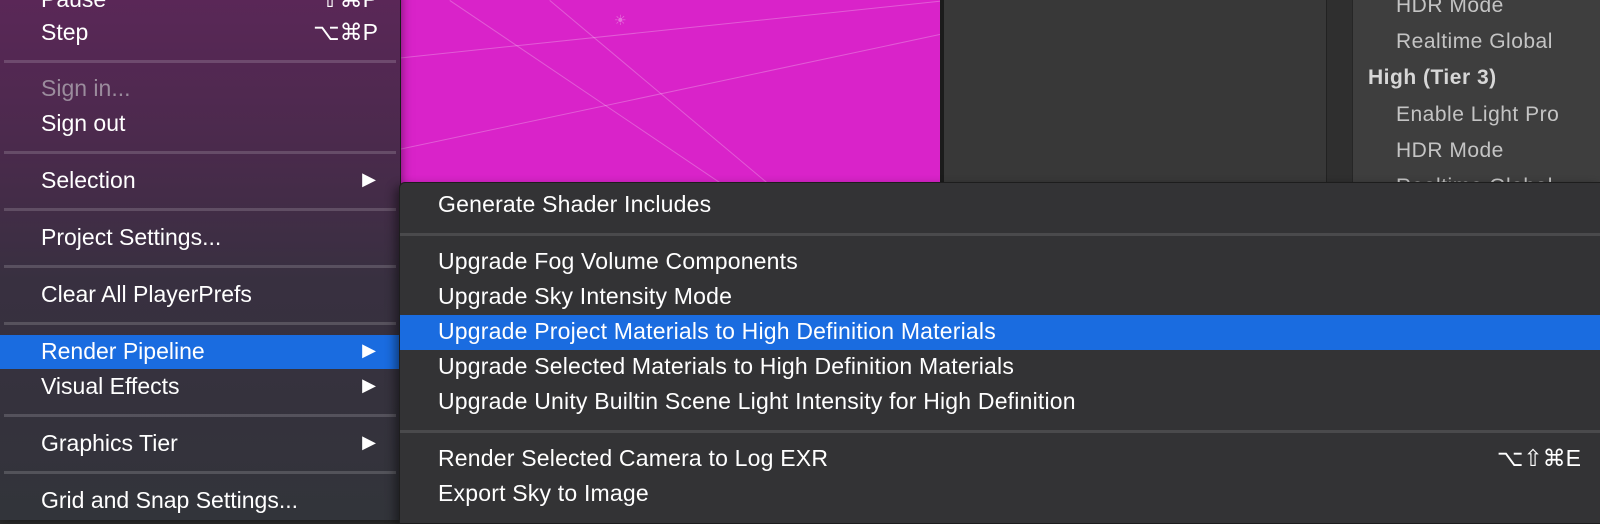  I want to click on submenu-item-shortcut: ⌥⇧⌘E, so click(1538, 458).